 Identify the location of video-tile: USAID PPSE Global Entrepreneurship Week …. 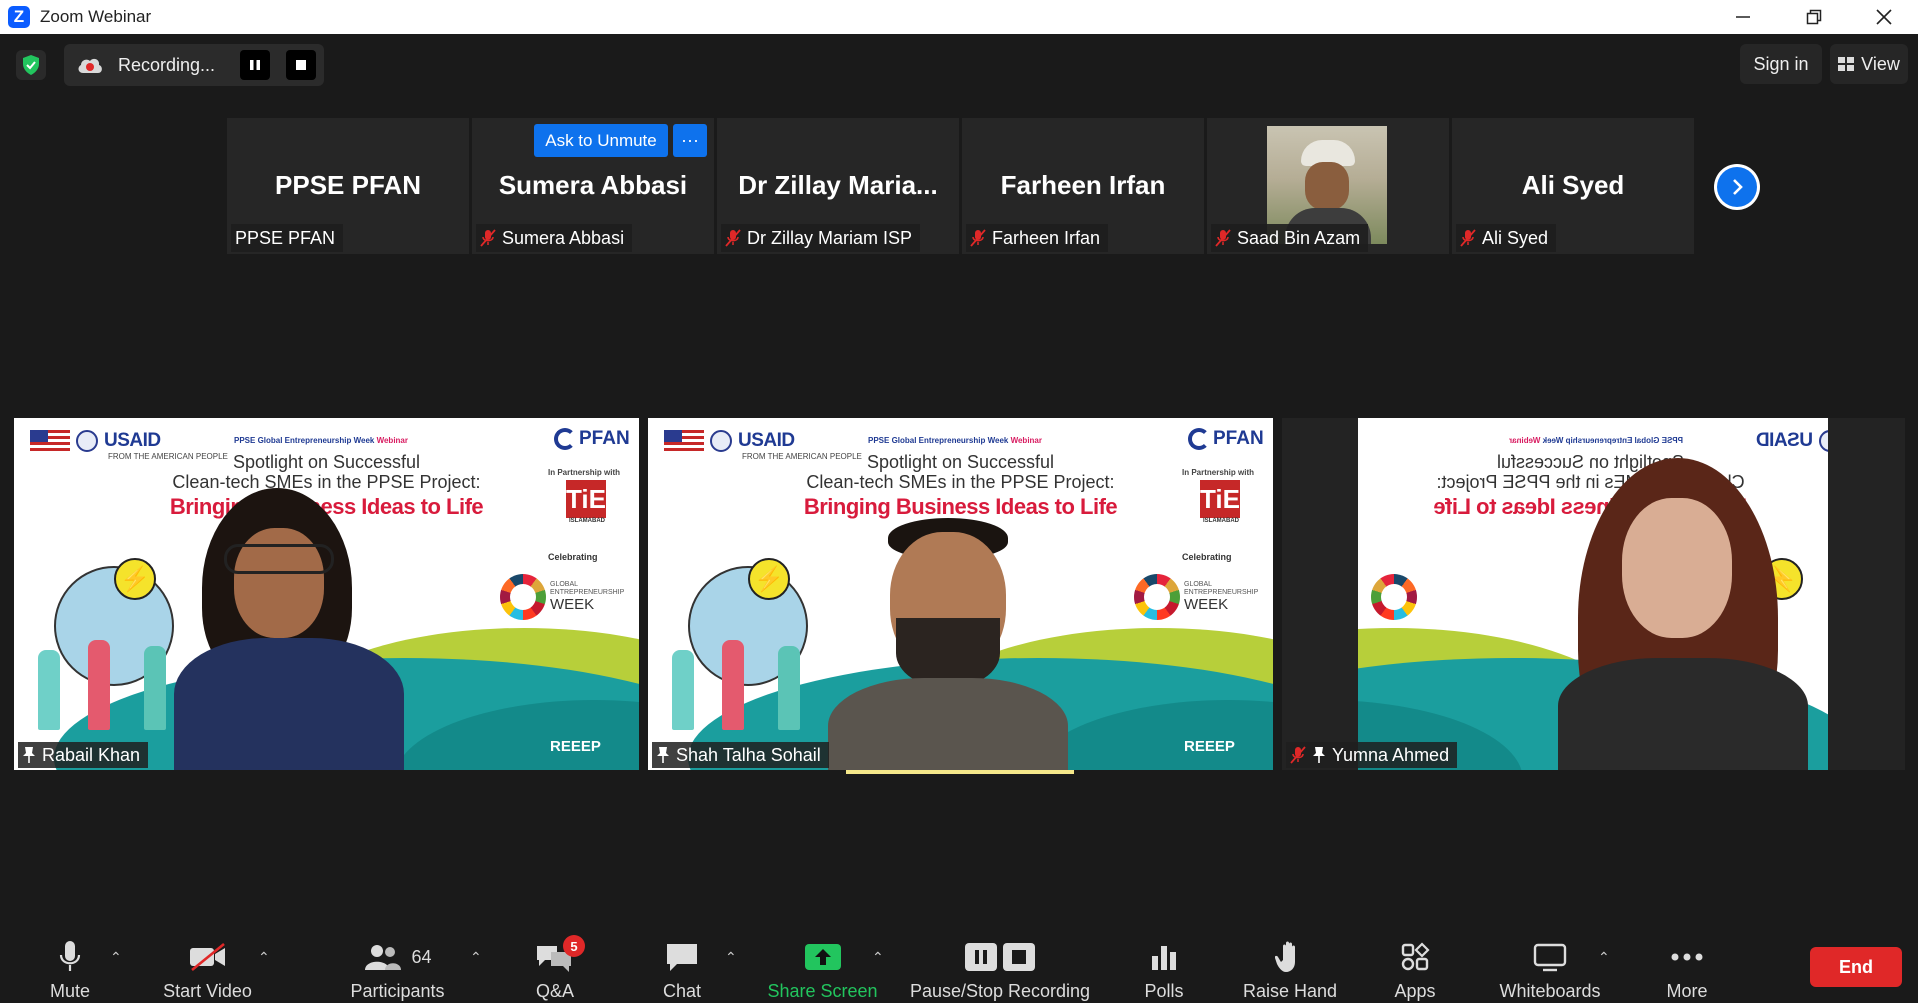
(1593, 594).